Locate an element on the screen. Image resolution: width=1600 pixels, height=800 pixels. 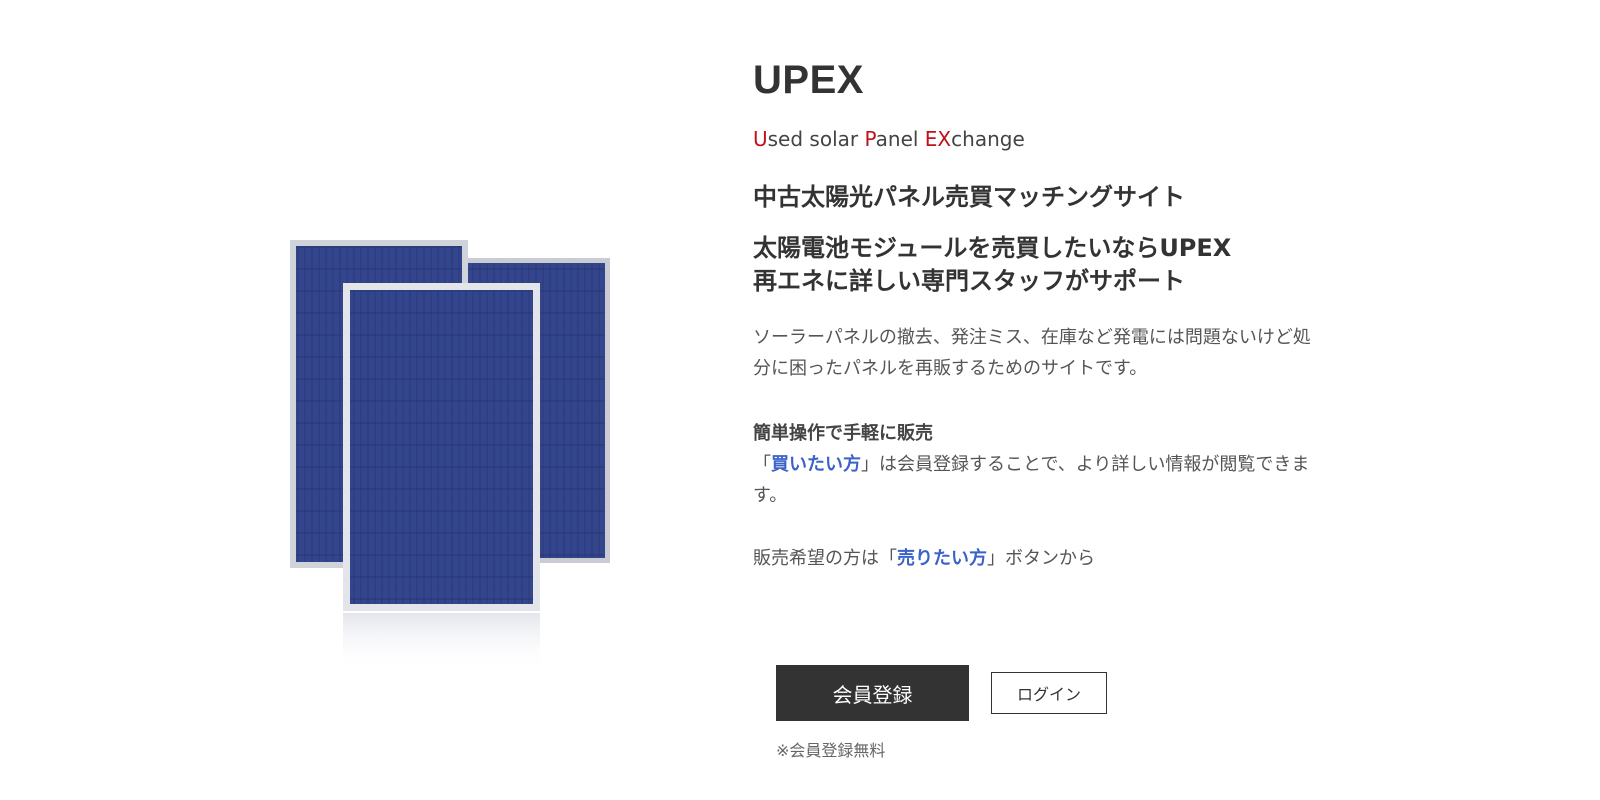
seller-prefix: 販売希望の方は「 is located at coordinates (825, 558).